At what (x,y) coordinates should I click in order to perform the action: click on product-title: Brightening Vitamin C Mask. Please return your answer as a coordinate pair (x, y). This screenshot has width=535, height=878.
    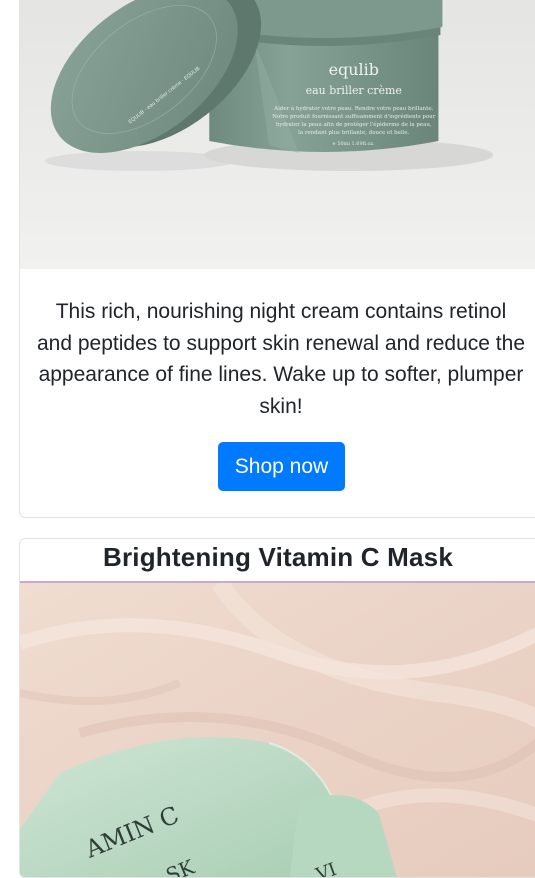
    Looking at the image, I should click on (278, 557).